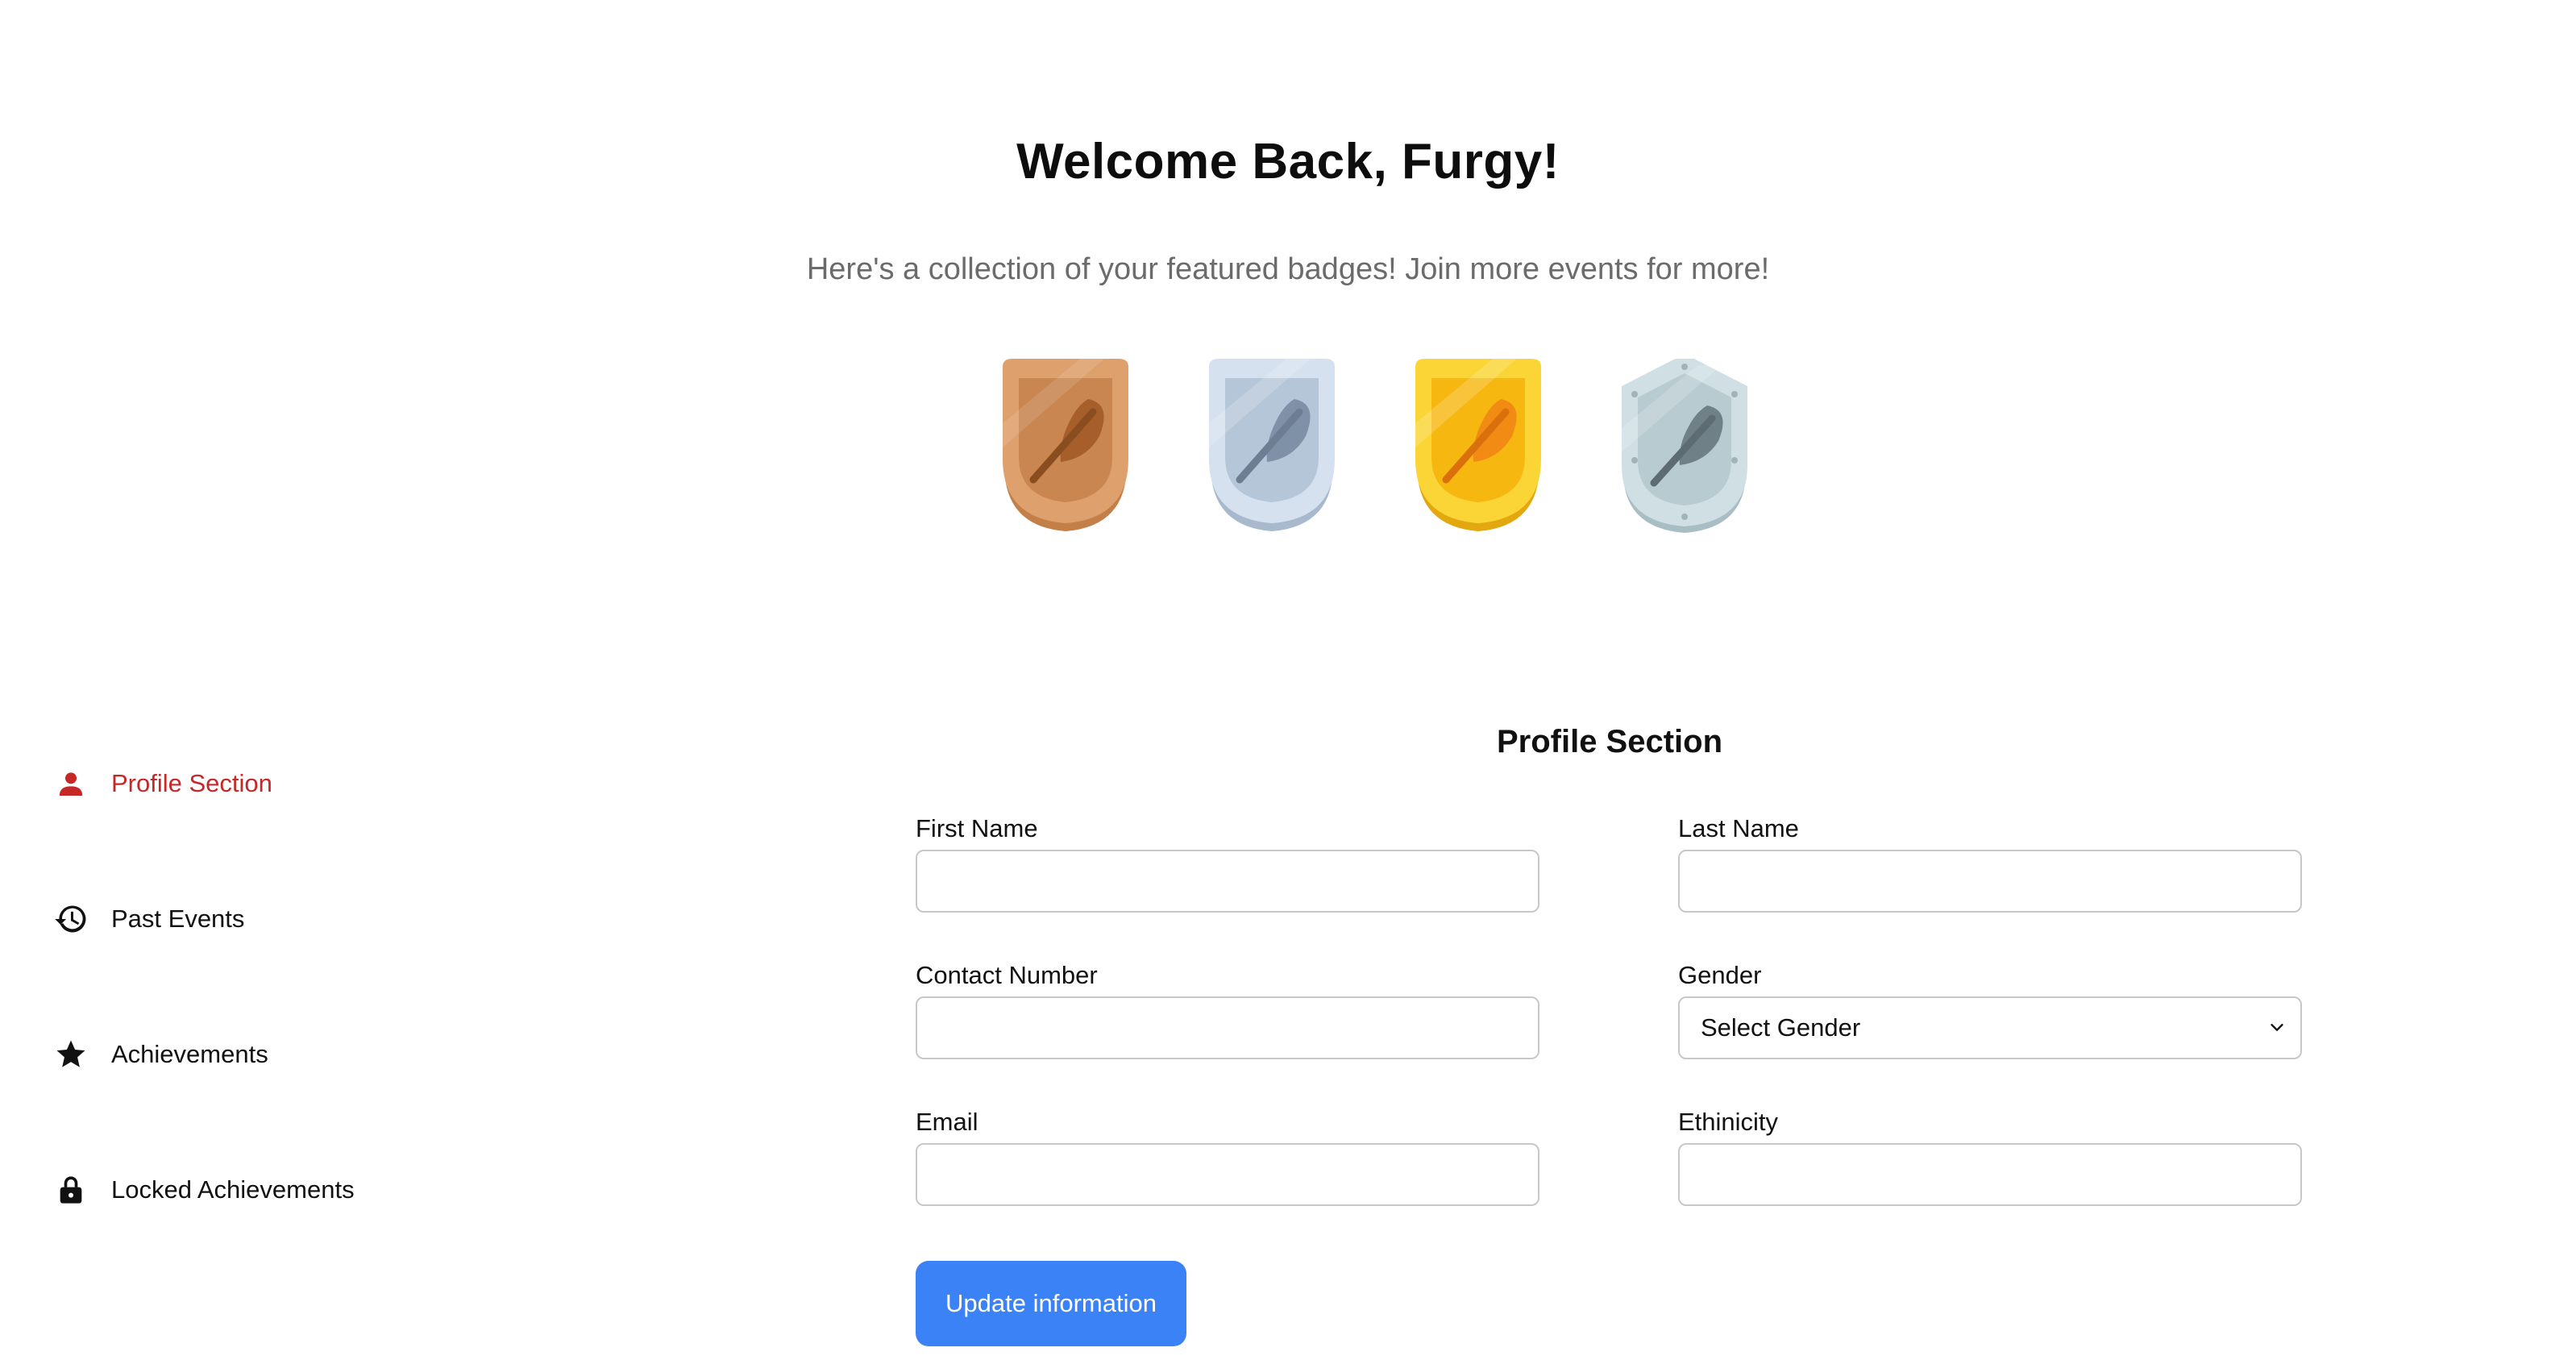 Image resolution: width=2576 pixels, height=1360 pixels. I want to click on ethnicity-input, so click(1990, 1174).